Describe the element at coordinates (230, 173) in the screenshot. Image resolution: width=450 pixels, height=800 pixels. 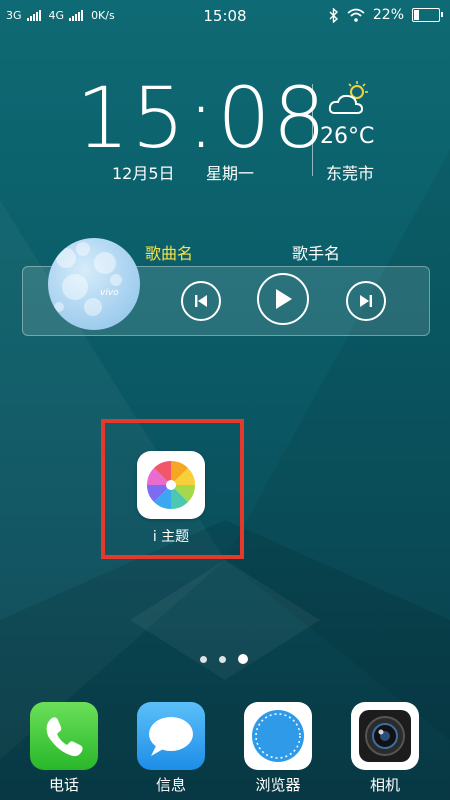
I see `clock-weekday: 星期一` at that location.